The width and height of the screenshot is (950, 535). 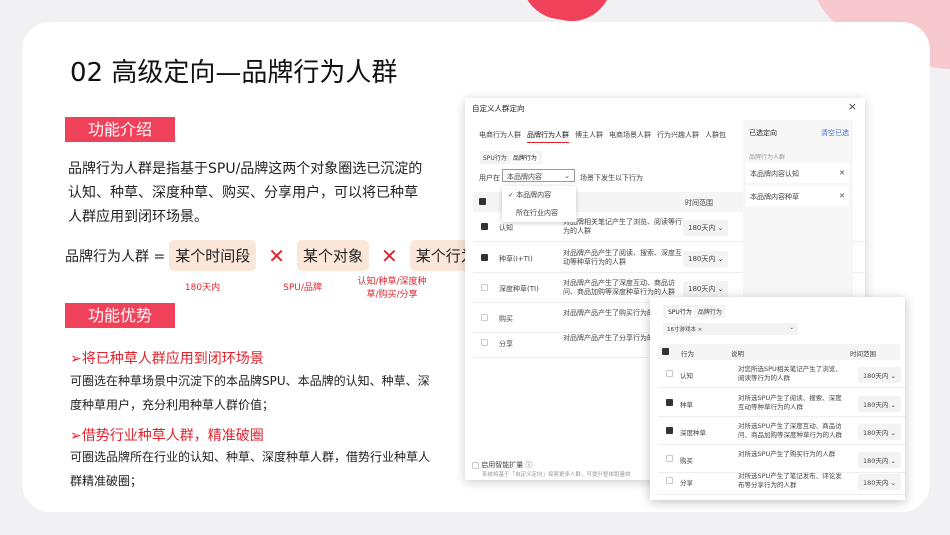 I want to click on selected-item: 本品牌内容种草 ✕, so click(x=797, y=196).